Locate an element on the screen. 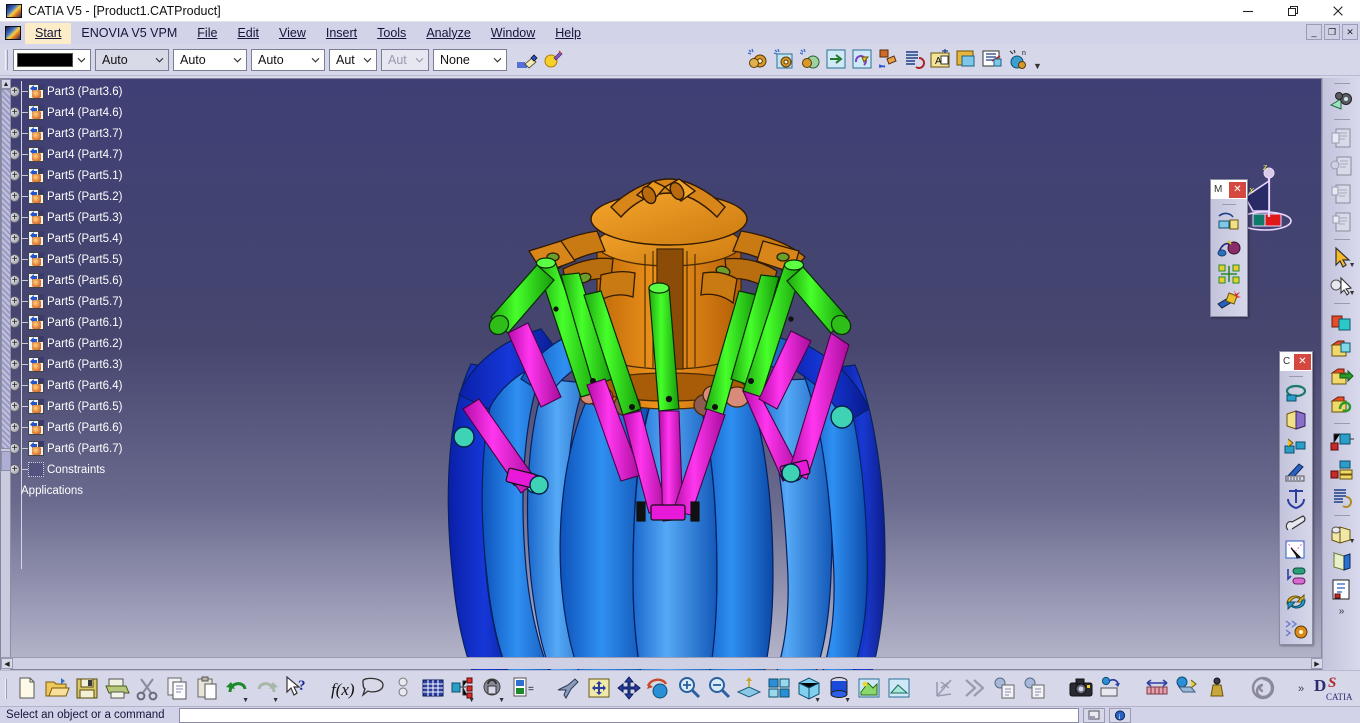 The image size is (1360, 723). clash-icon is located at coordinates (1229, 300).